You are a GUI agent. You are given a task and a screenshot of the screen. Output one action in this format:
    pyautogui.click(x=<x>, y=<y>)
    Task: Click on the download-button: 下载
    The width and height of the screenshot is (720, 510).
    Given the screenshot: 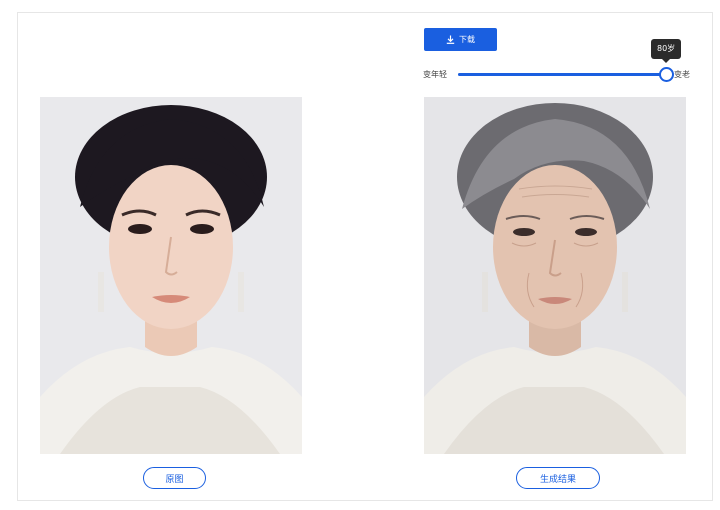 What is the action you would take?
    pyautogui.click(x=460, y=39)
    